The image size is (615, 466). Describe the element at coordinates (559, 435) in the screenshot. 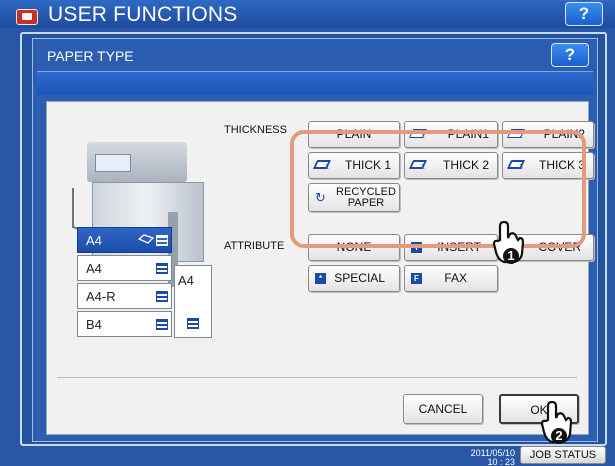

I see `callout-2: 2` at that location.